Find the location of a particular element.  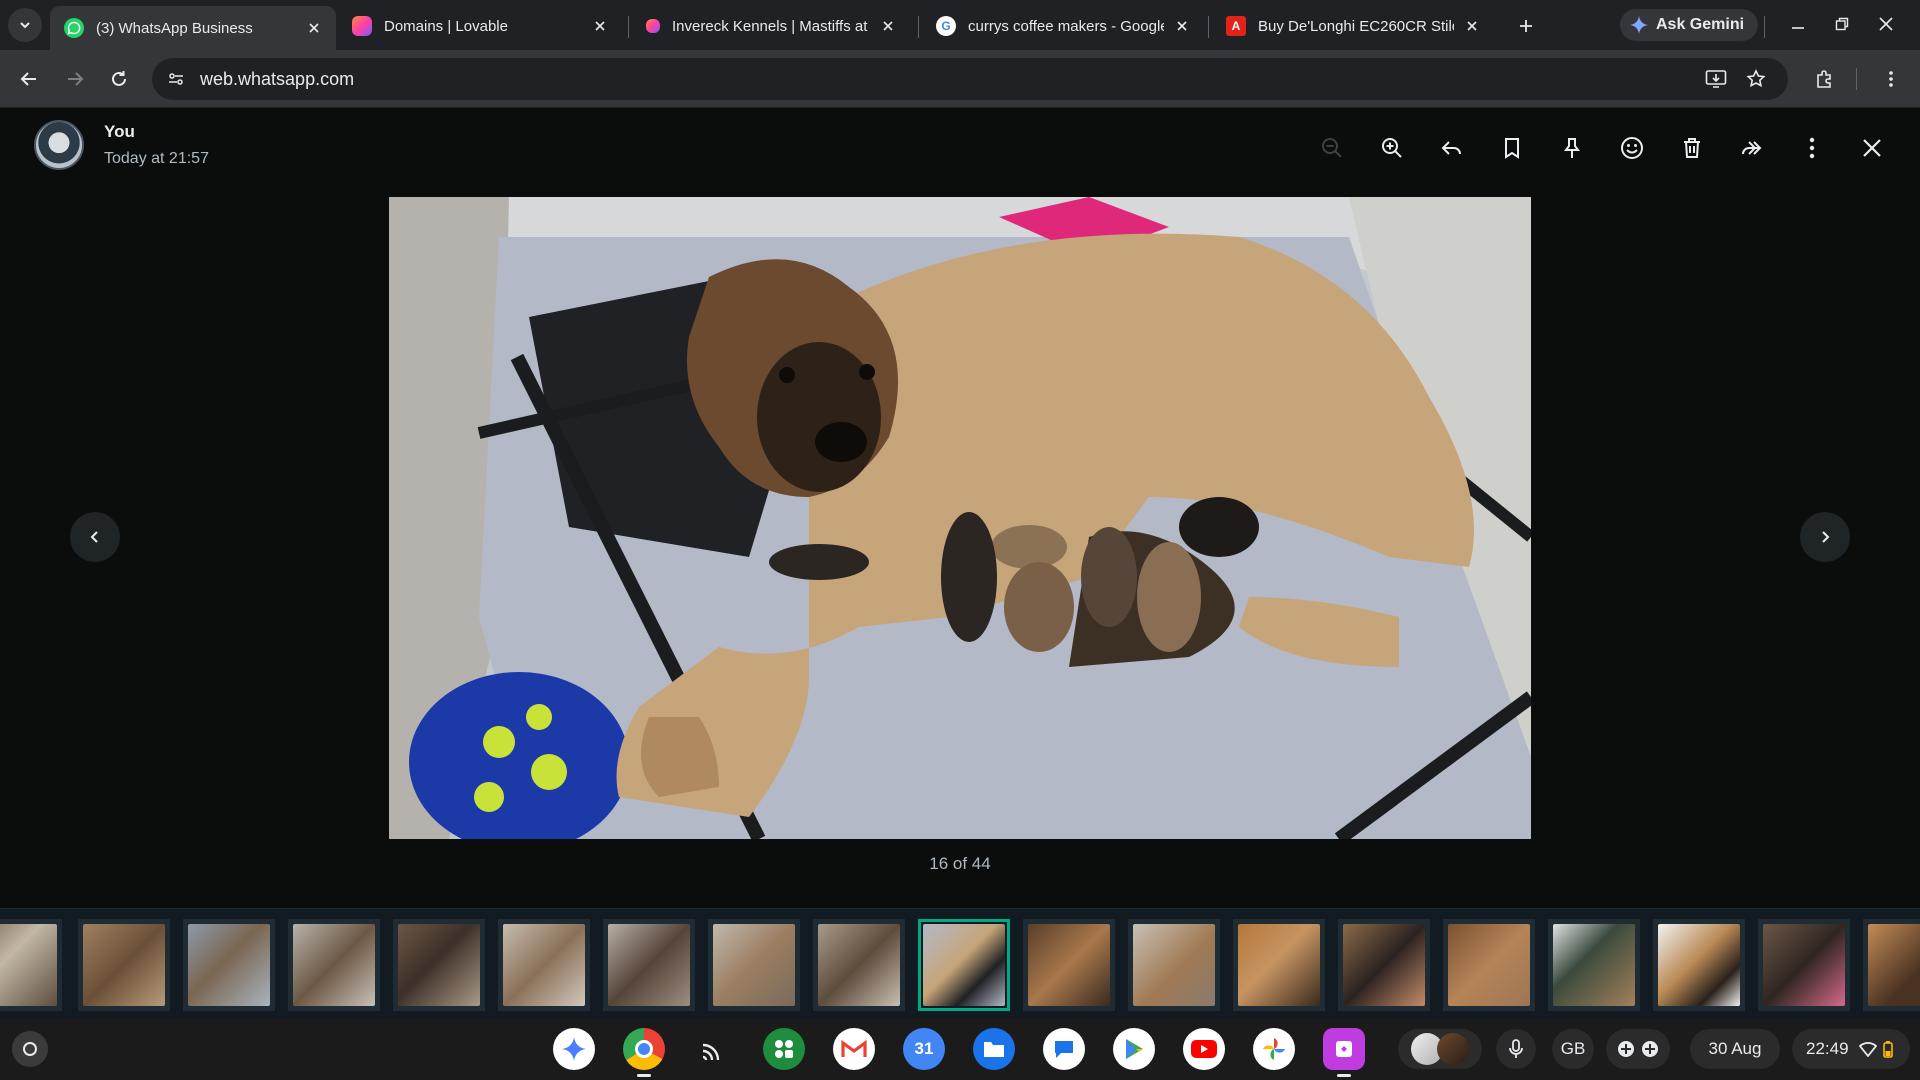

new-tab-button is located at coordinates (1526, 26).